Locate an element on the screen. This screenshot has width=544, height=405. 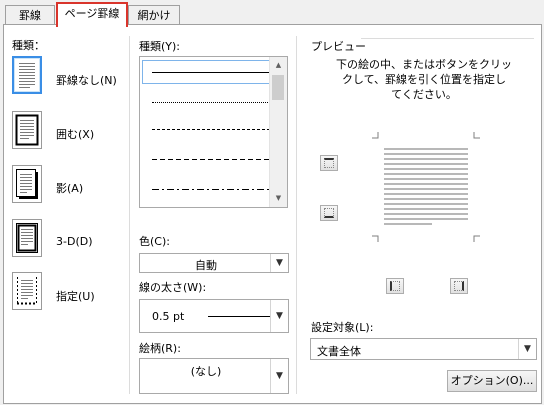
color-label: 色(C): is located at coordinates (154, 241).